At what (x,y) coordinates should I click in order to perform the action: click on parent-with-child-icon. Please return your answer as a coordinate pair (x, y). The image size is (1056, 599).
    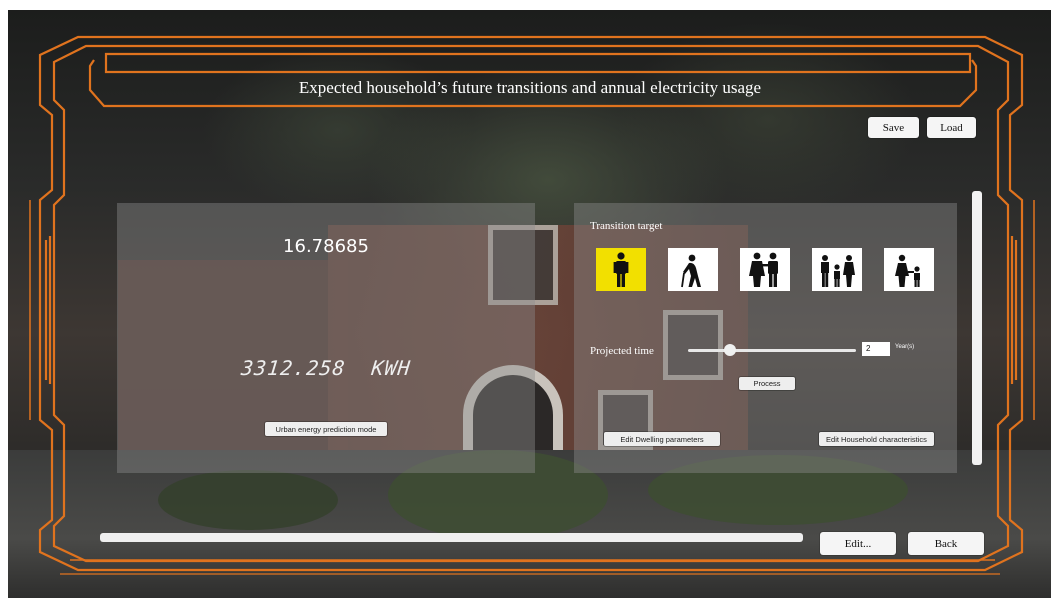
    Looking at the image, I should click on (907, 270).